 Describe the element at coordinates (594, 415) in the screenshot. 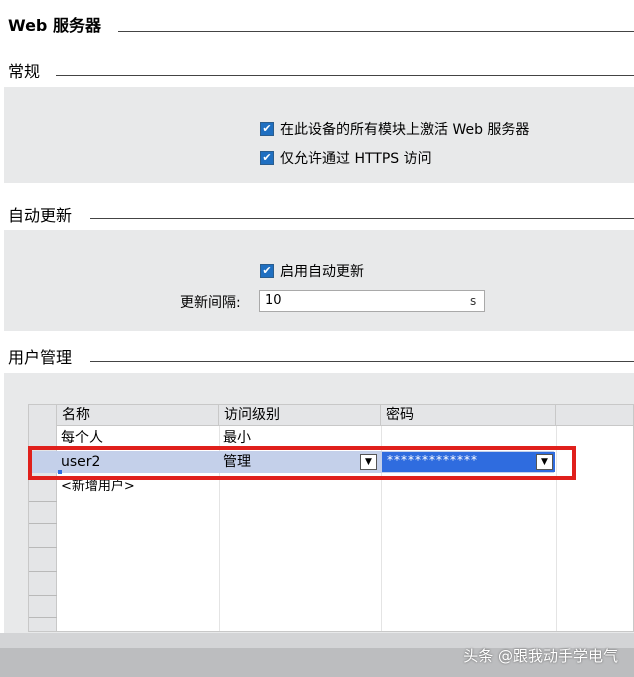

I see `column-header-empty` at that location.